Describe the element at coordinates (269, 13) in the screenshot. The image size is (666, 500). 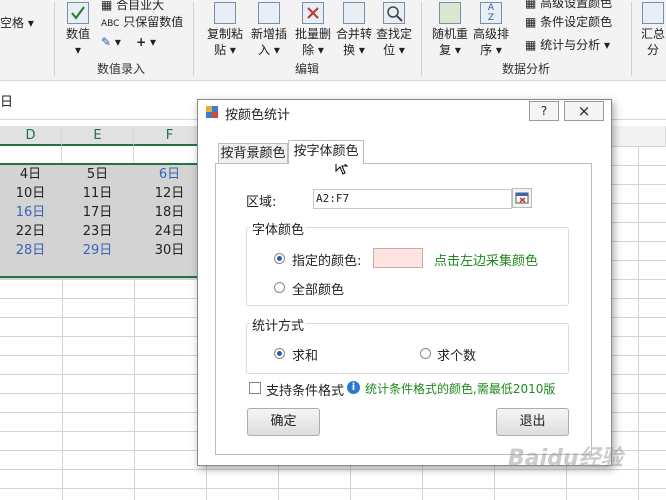
I see `insert-icon` at that location.